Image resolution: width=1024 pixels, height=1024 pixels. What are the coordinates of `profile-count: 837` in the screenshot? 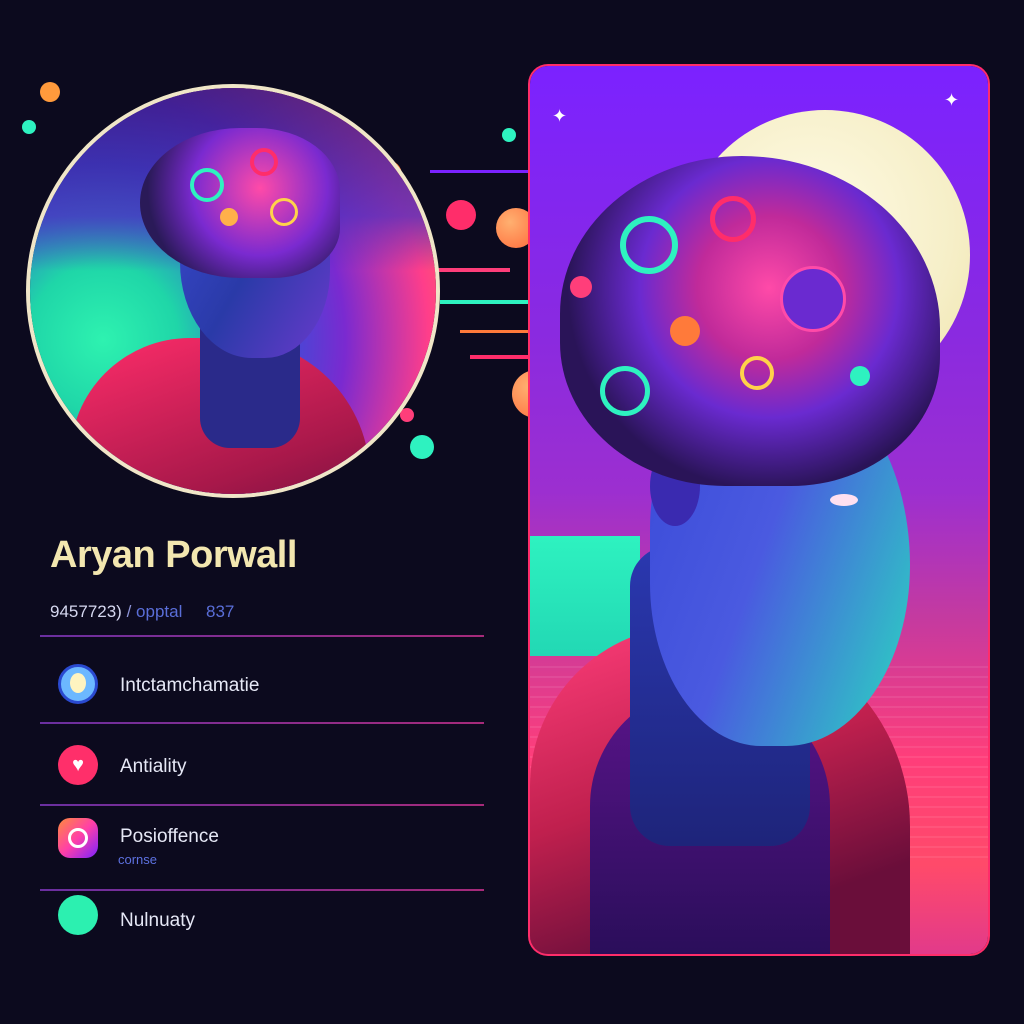 It's located at (220, 611).